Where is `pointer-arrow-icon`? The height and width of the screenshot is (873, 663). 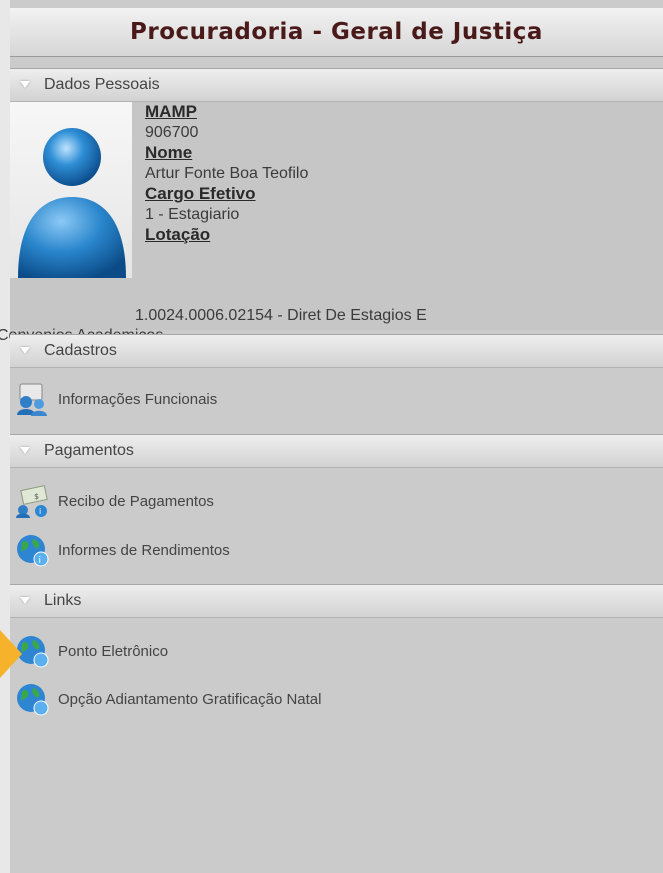
pointer-arrow-icon is located at coordinates (11, 654).